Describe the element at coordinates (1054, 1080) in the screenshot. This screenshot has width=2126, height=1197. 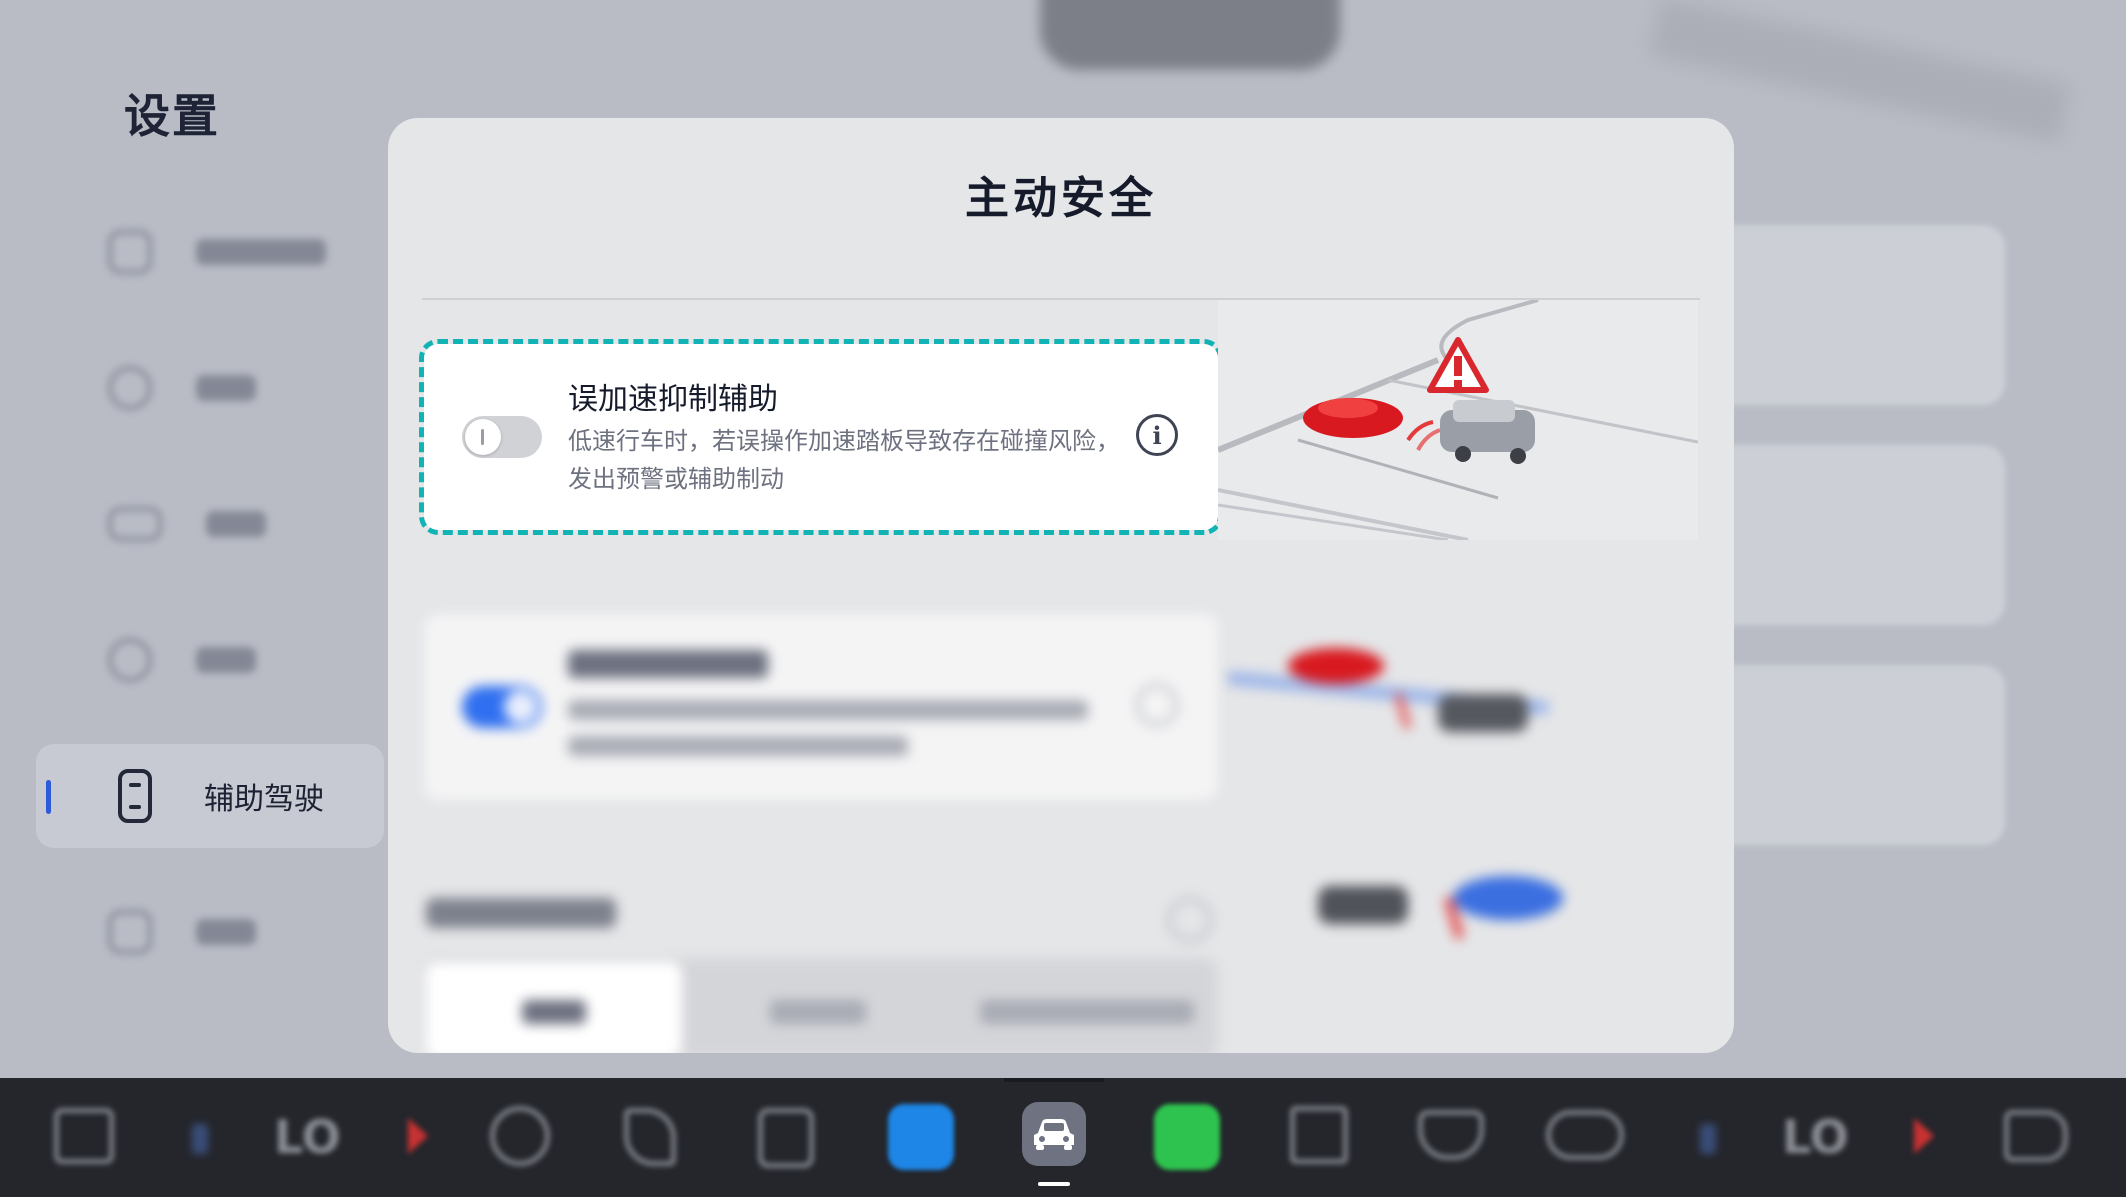
I see `taskbar-indicator` at that location.